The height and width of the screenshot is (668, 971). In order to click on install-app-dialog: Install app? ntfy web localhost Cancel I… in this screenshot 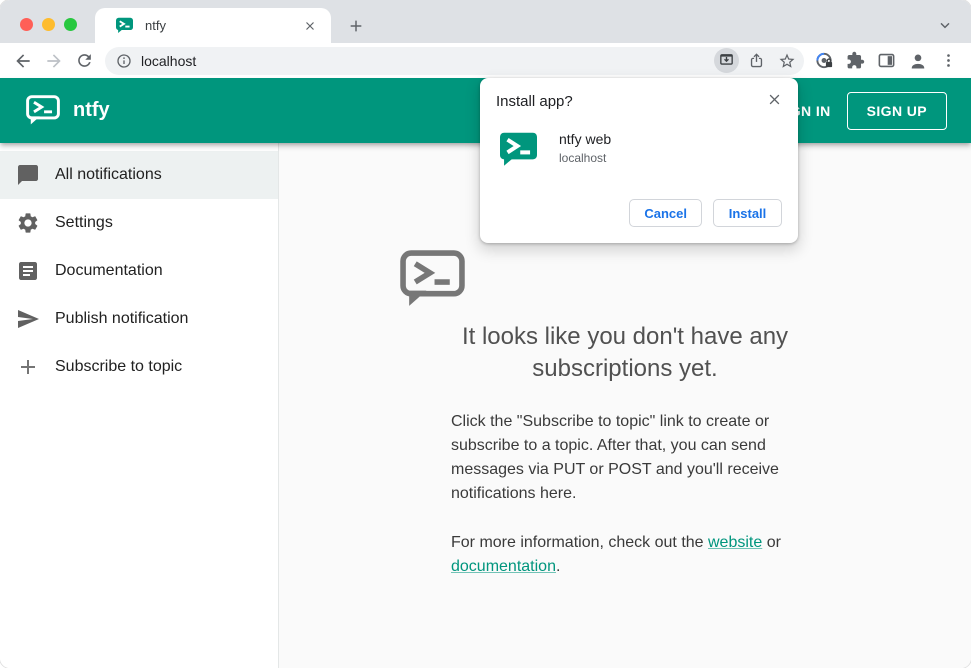, I will do `click(639, 160)`.